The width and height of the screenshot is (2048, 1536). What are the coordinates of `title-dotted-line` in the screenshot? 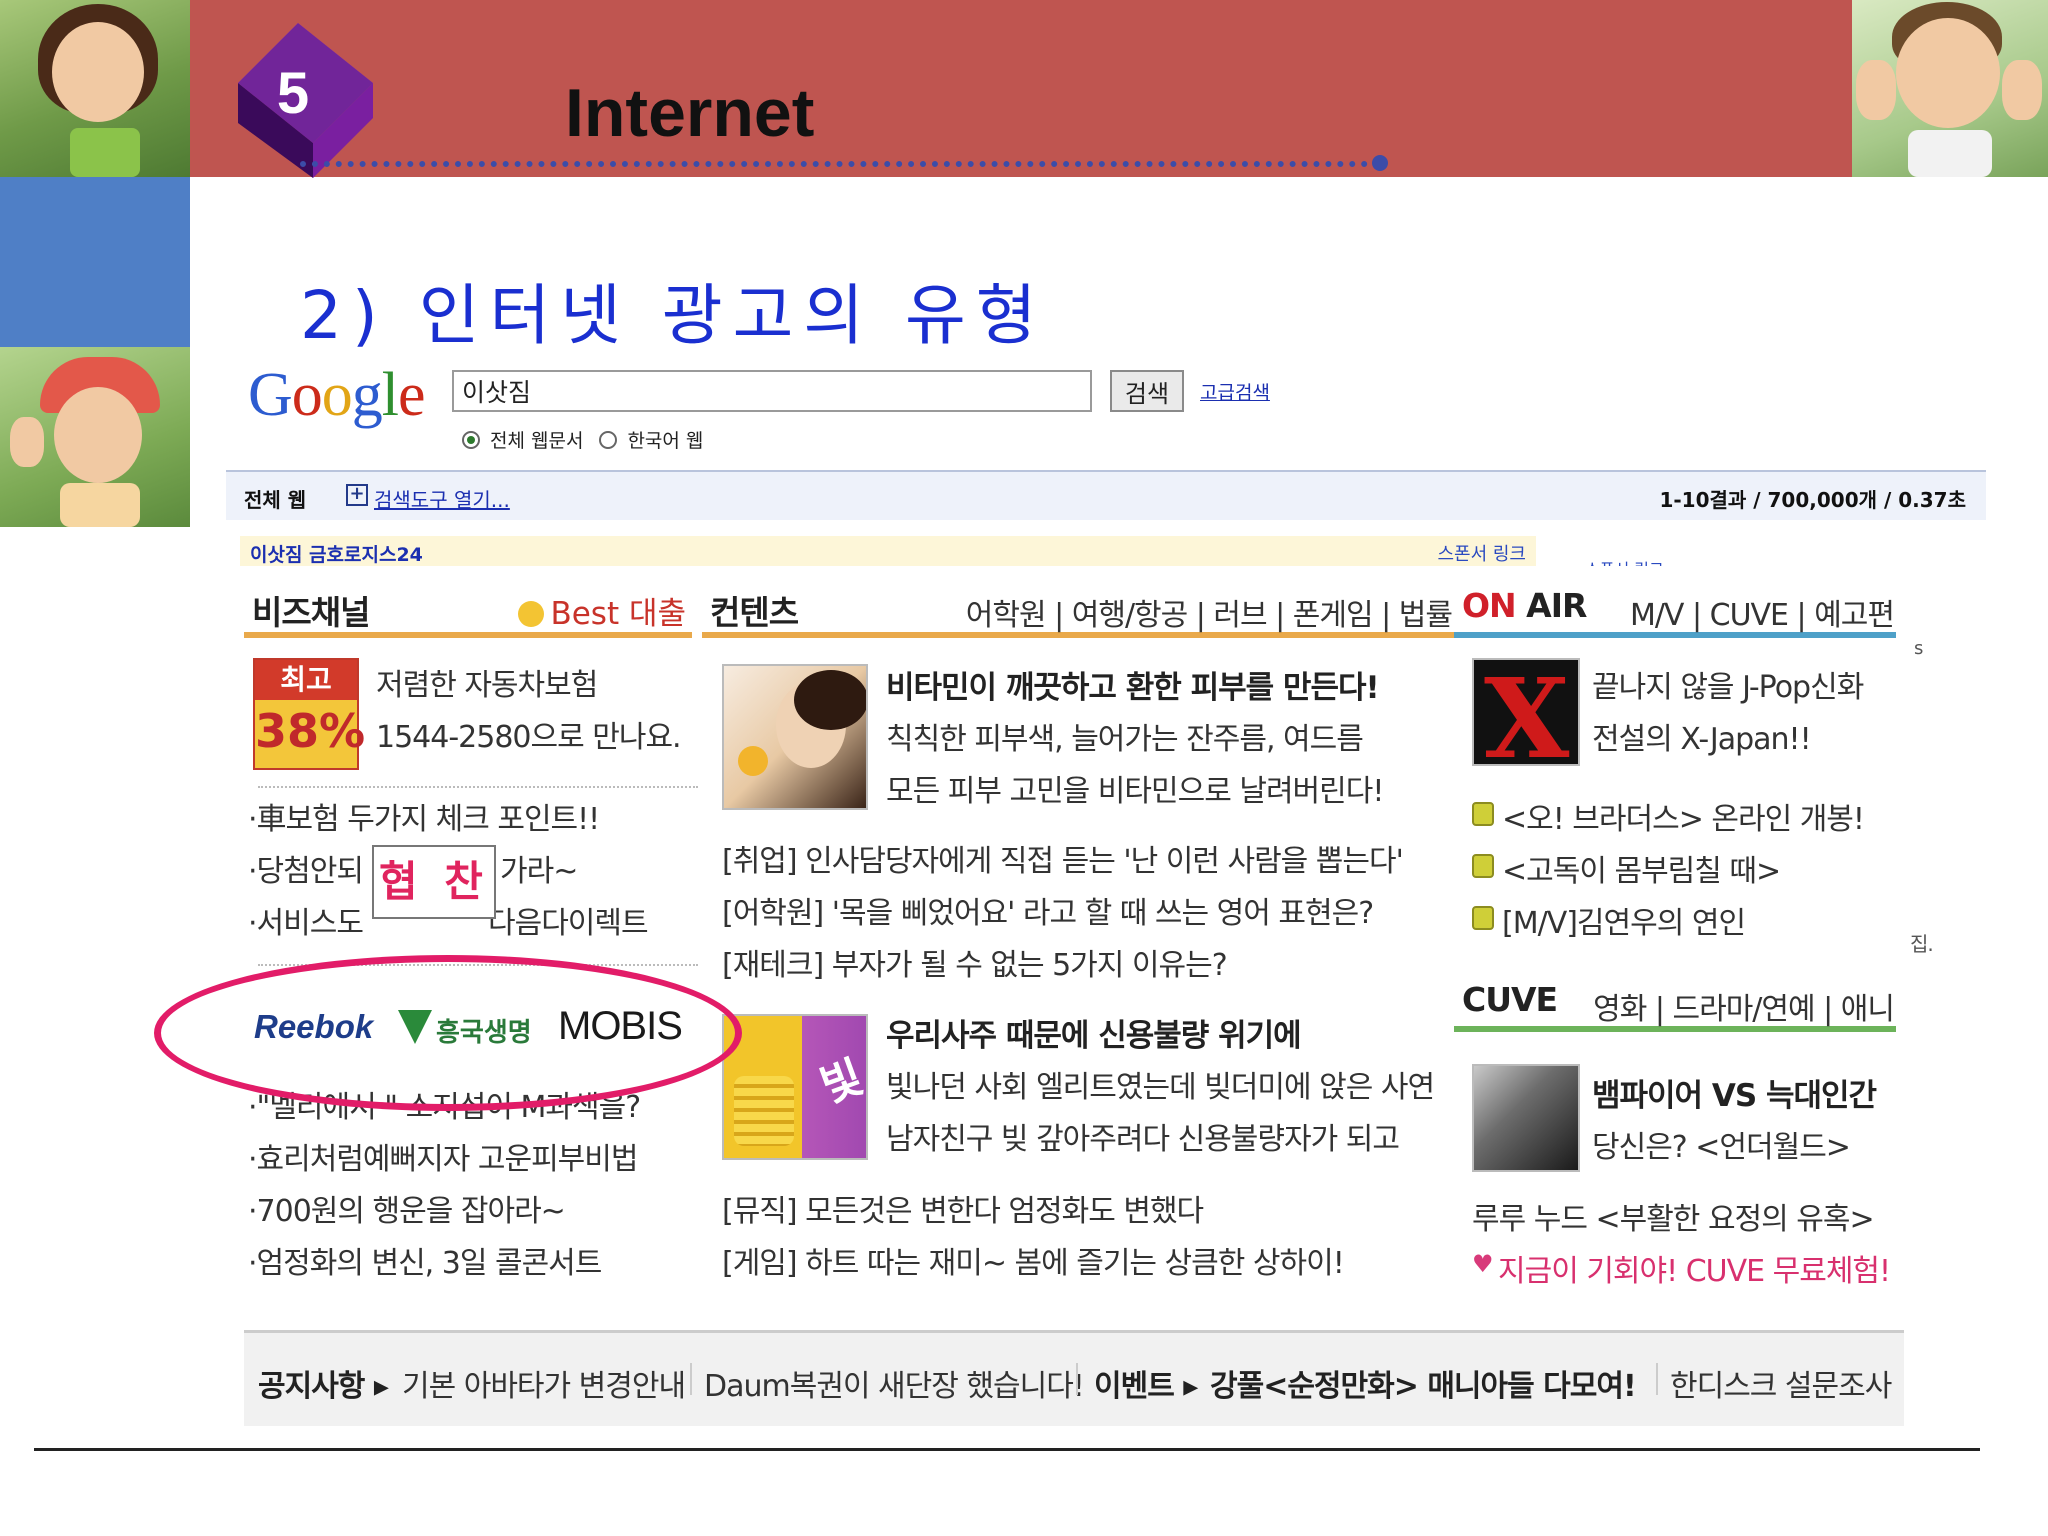 It's located at (840, 164).